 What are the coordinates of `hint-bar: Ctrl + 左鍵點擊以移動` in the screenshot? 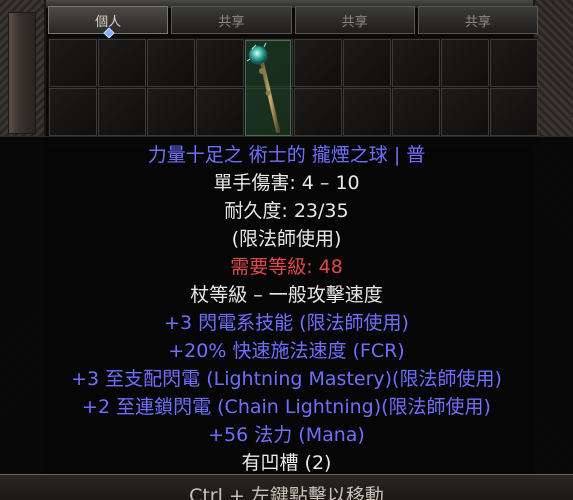 It's located at (286, 487).